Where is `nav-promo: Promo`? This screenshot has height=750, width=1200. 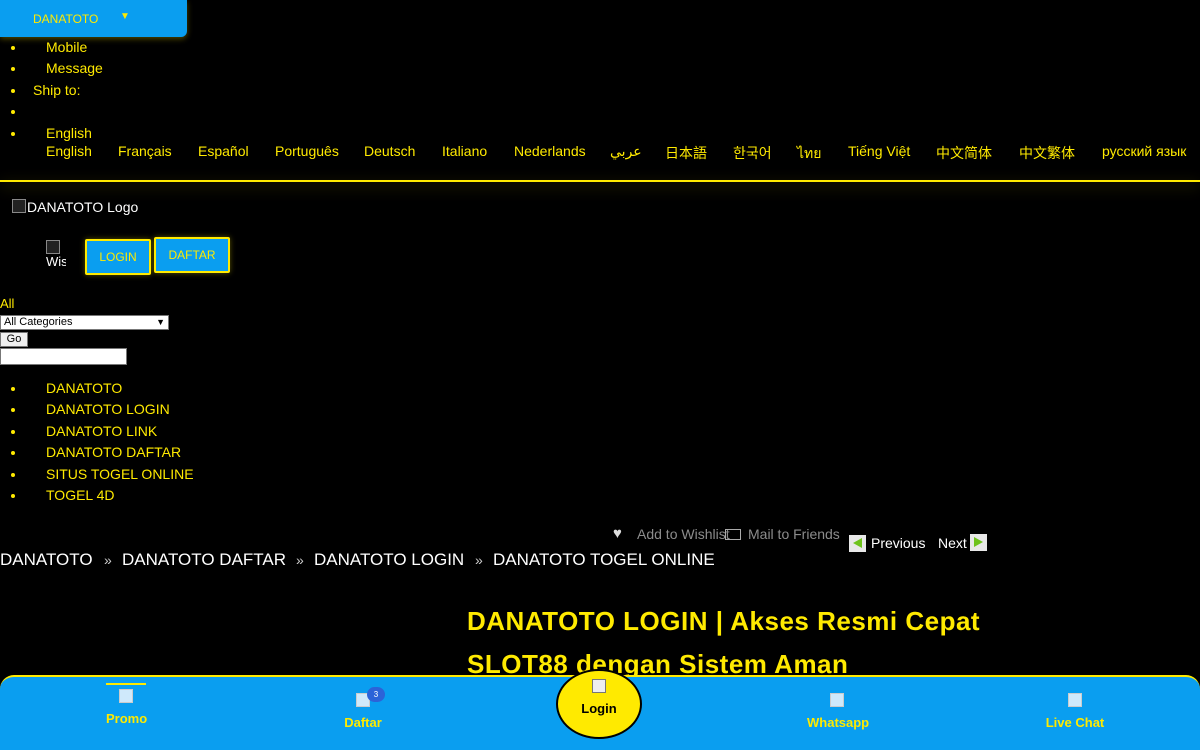 nav-promo: Promo is located at coordinates (126, 701).